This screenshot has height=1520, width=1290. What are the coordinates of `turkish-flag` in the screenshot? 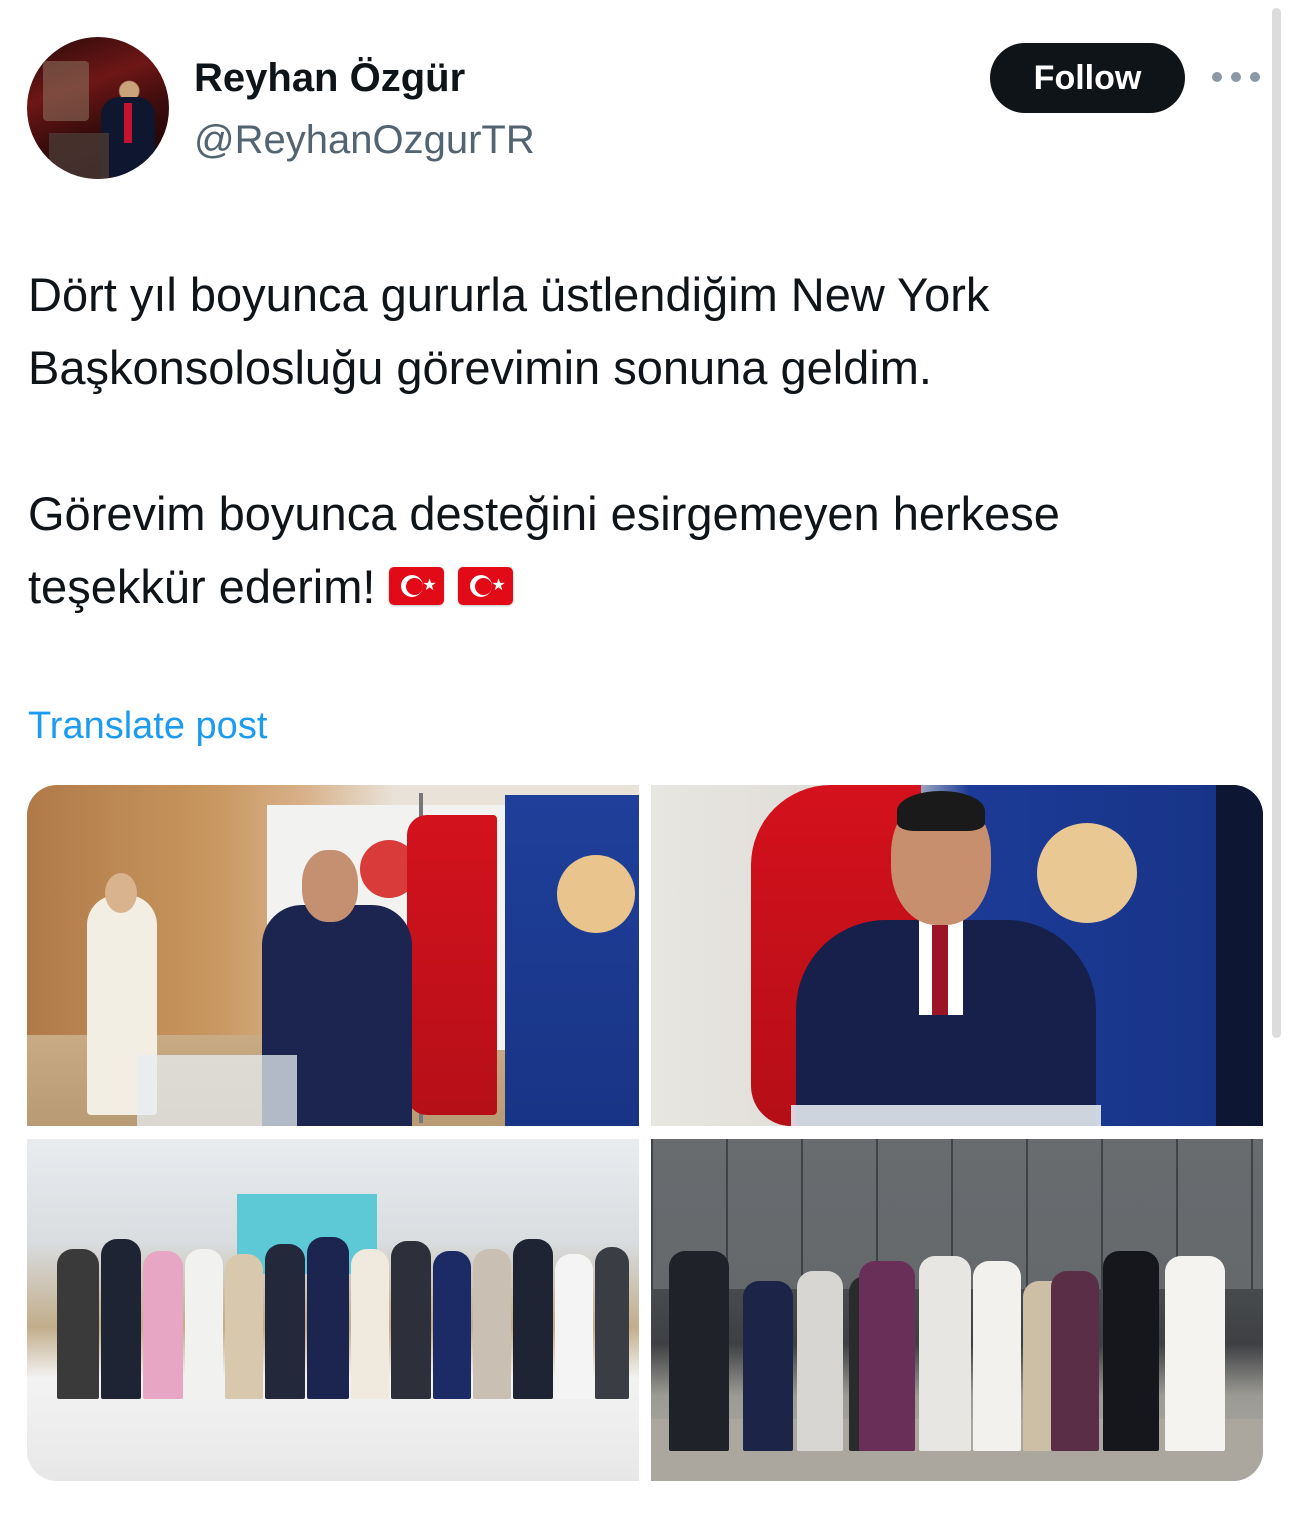 It's located at (452, 965).